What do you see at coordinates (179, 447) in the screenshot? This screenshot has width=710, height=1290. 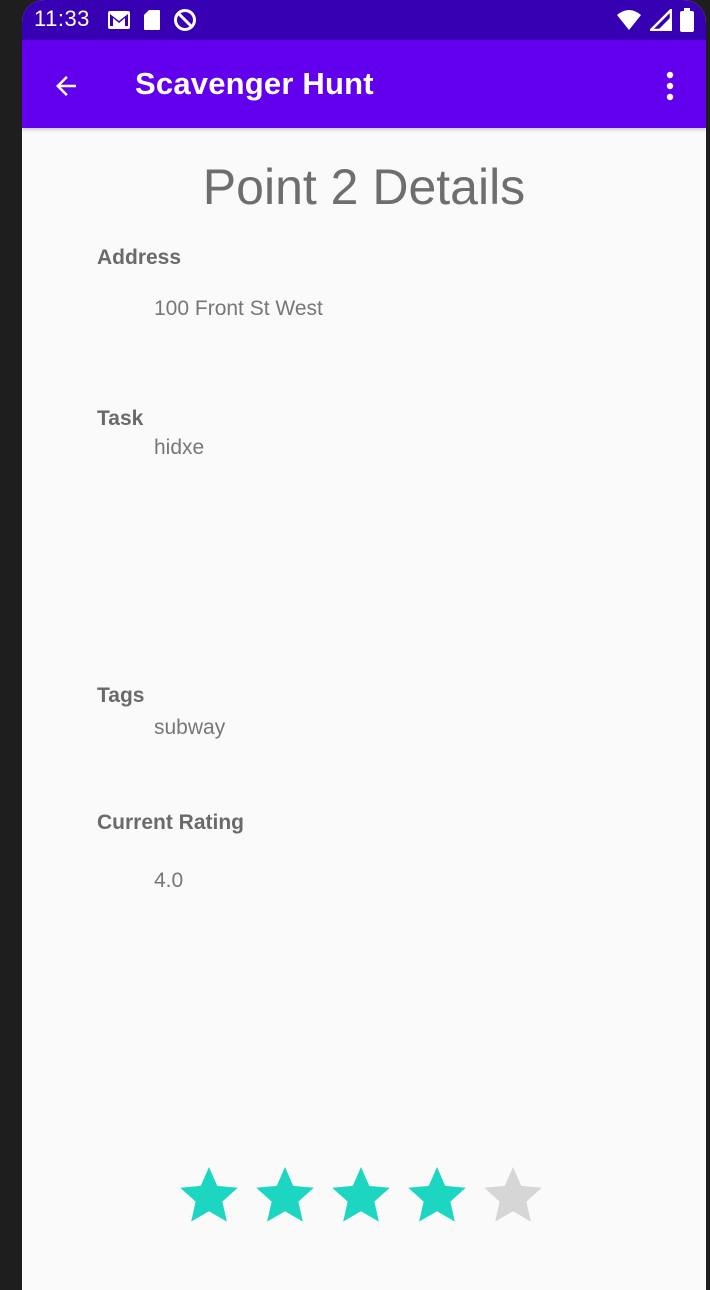 I see `task-value: hidxe` at bounding box center [179, 447].